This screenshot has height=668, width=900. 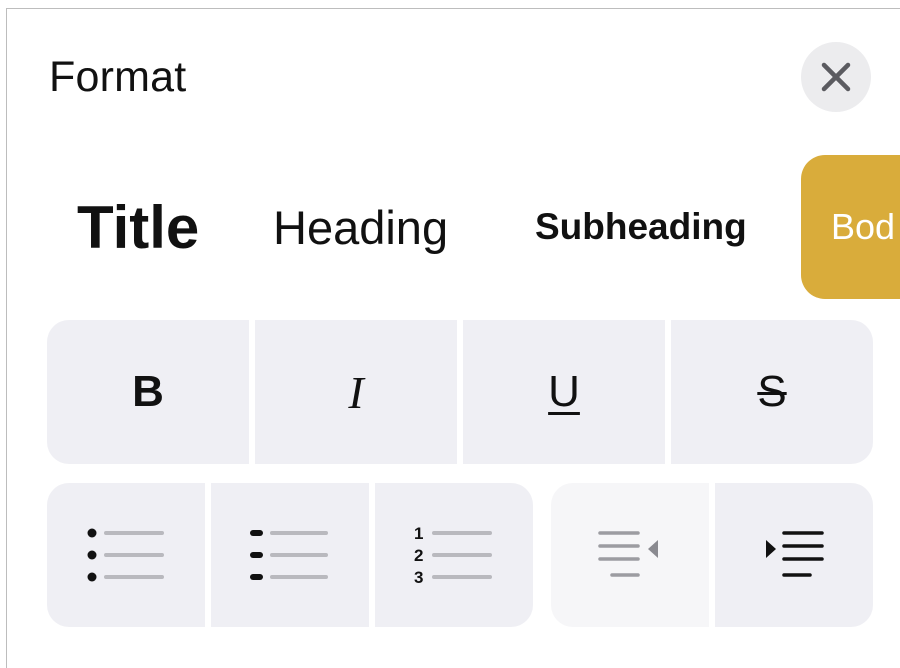 I want to click on dashed-list-icon, so click(x=289, y=555).